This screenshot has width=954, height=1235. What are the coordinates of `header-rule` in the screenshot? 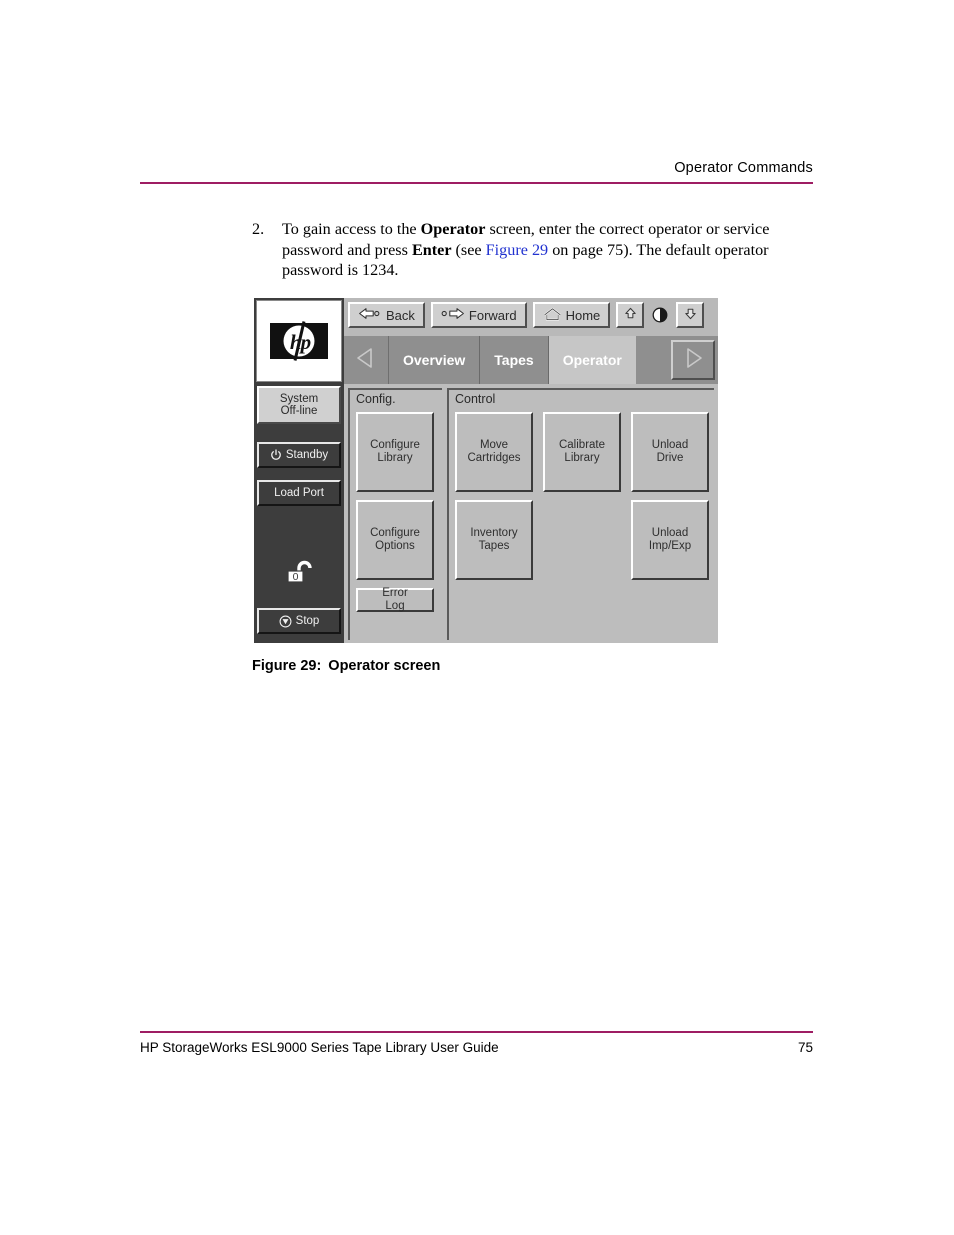 It's located at (476, 183).